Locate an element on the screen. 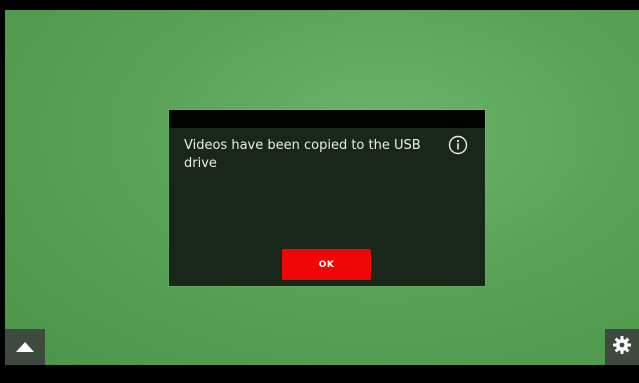 This screenshot has height=383, width=639. info-icon is located at coordinates (458, 145).